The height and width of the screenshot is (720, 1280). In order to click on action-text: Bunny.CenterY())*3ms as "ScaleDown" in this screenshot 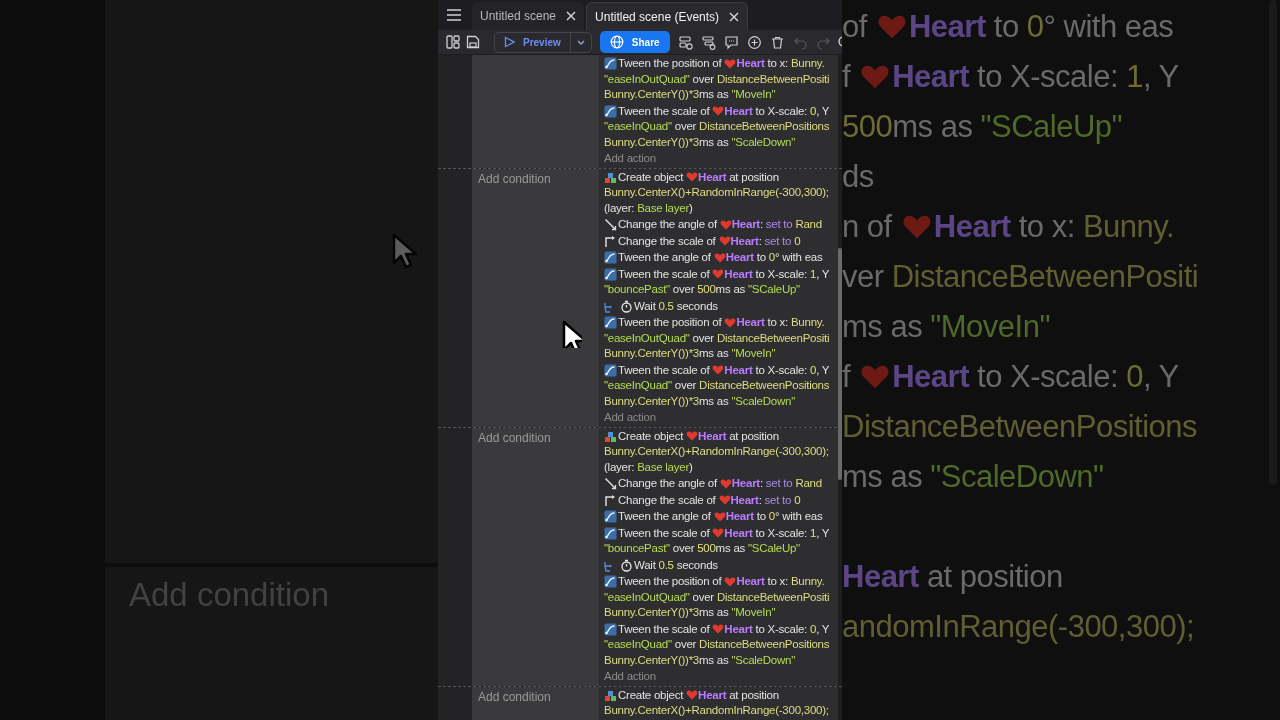, I will do `click(699, 142)`.